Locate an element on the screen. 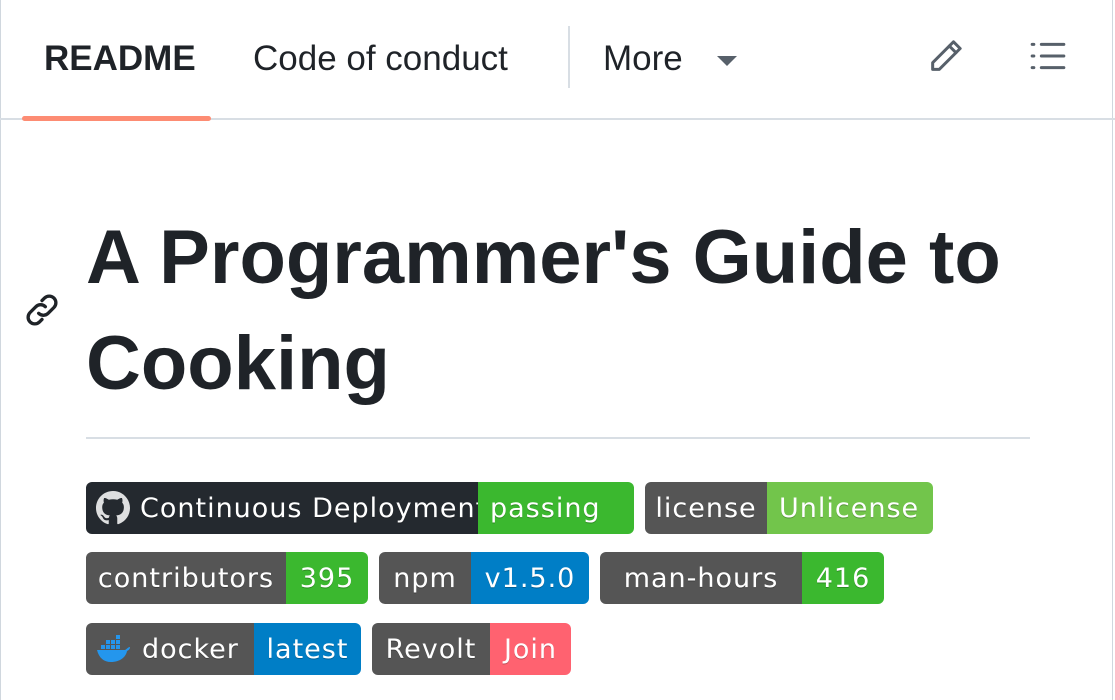  active-tab-underline is located at coordinates (116, 118).